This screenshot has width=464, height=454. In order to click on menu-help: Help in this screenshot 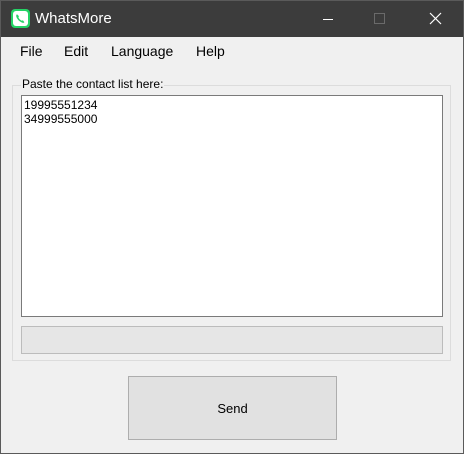, I will do `click(210, 51)`.